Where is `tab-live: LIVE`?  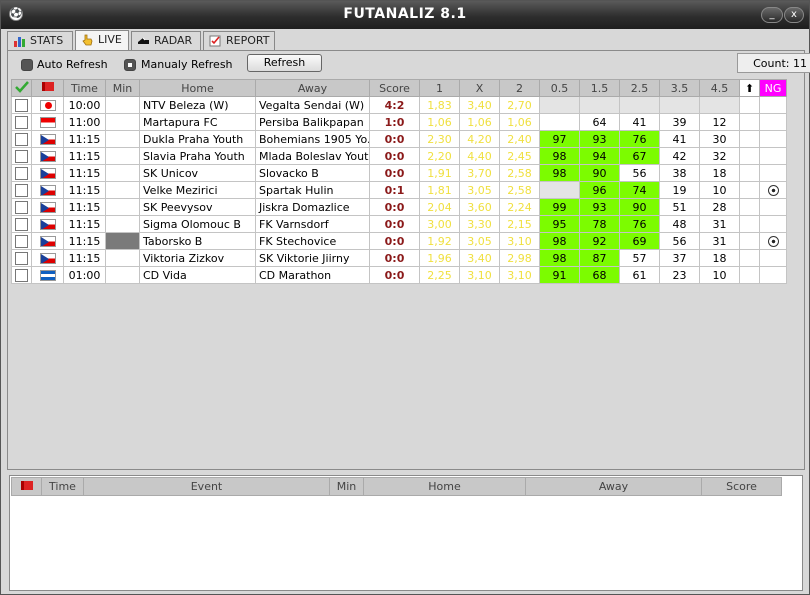 tab-live: LIVE is located at coordinates (102, 40).